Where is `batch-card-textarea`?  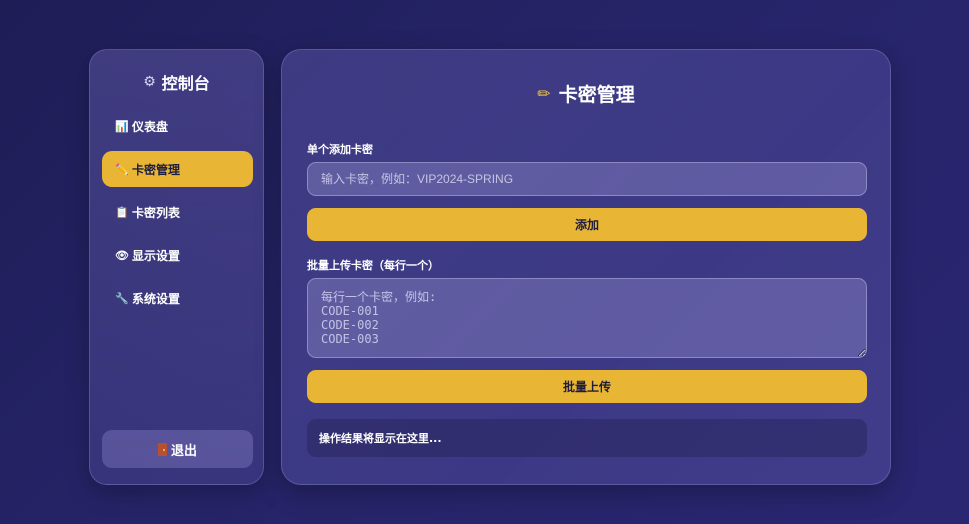
batch-card-textarea is located at coordinates (587, 318).